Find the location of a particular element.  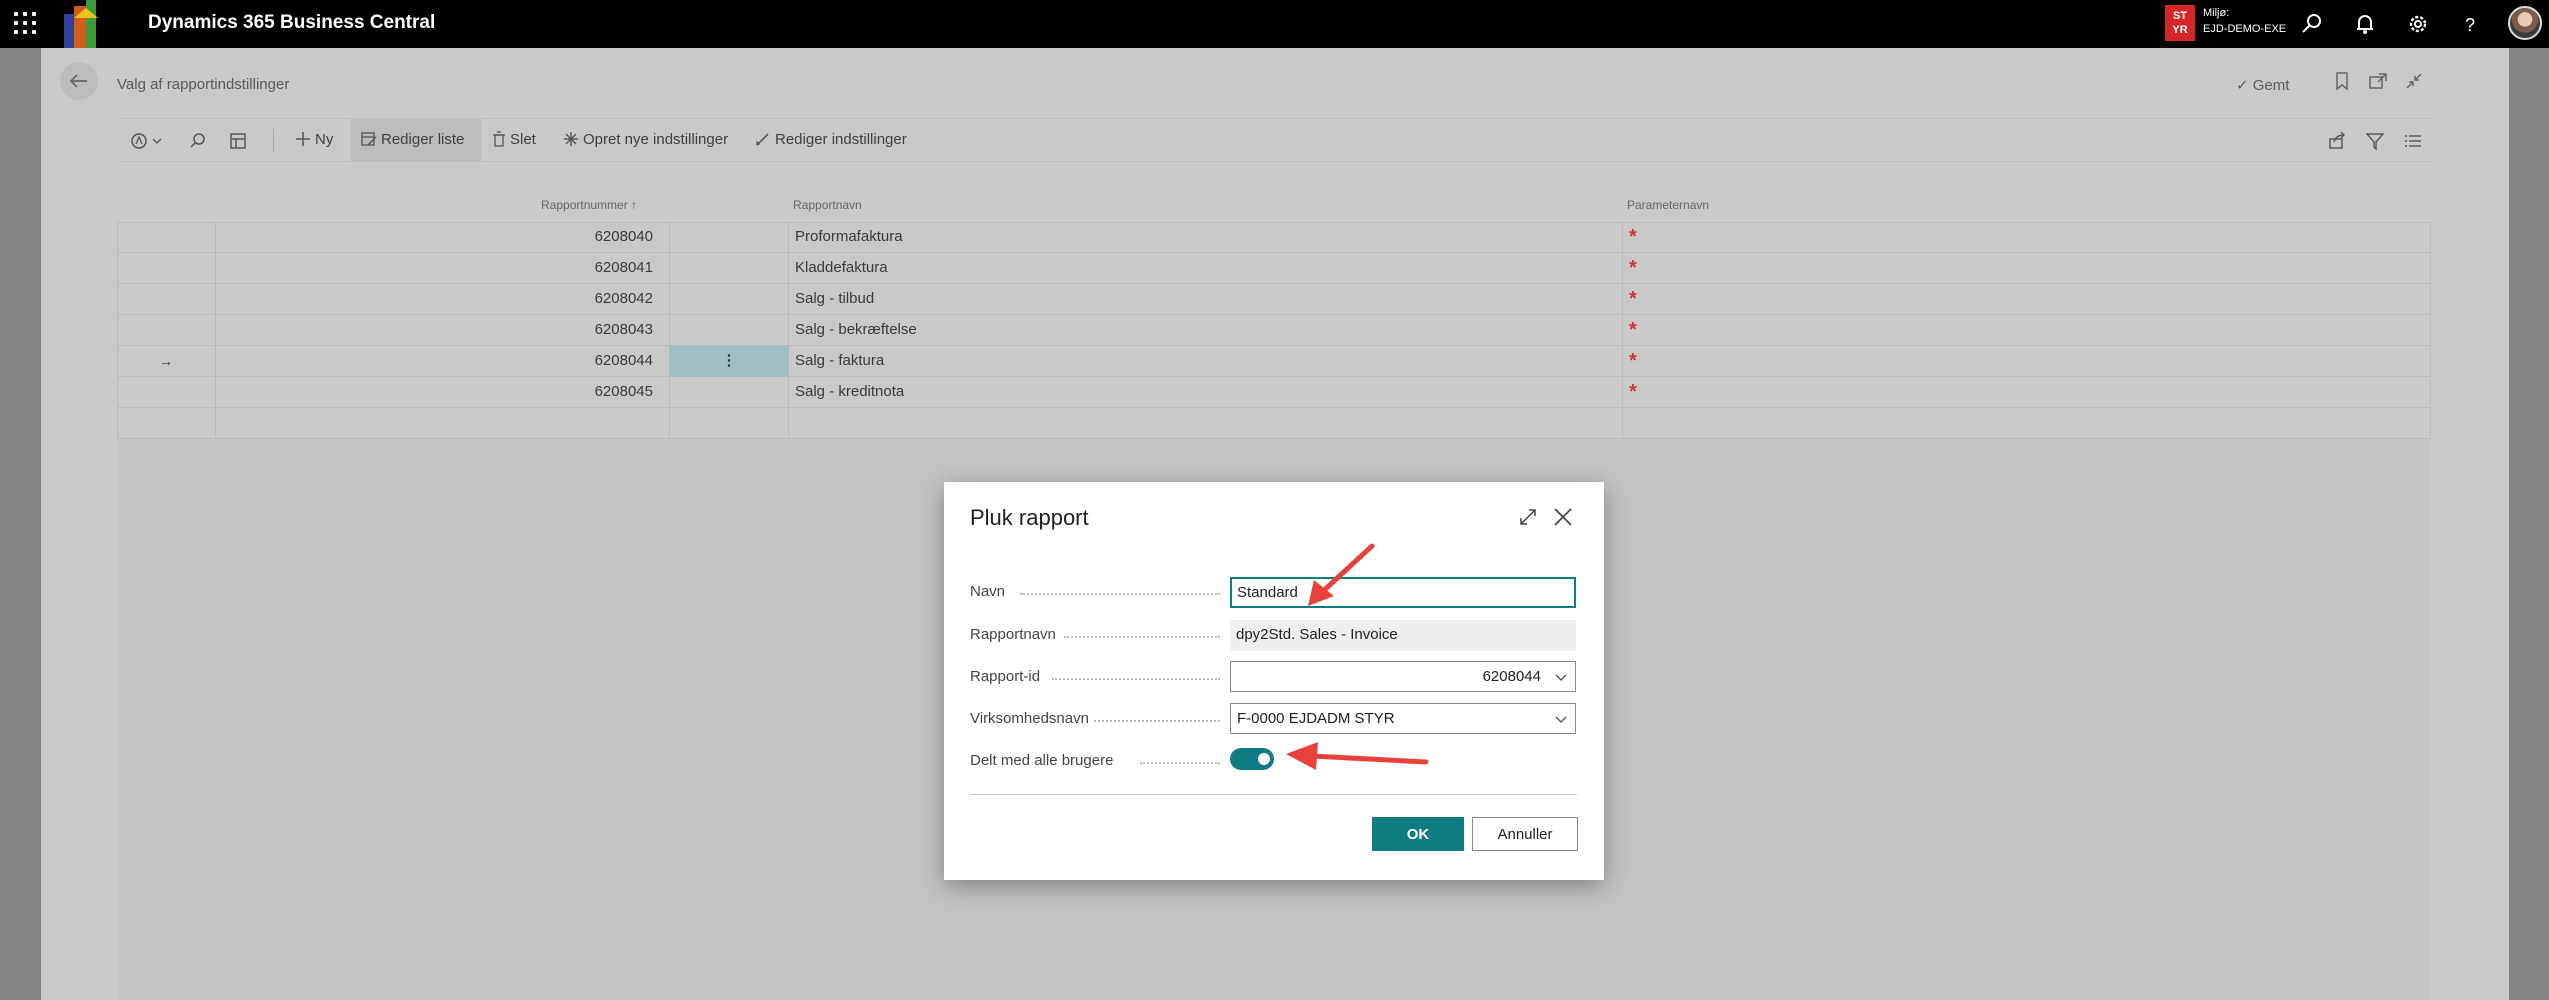

open-new-window-icon is located at coordinates (2378, 81).